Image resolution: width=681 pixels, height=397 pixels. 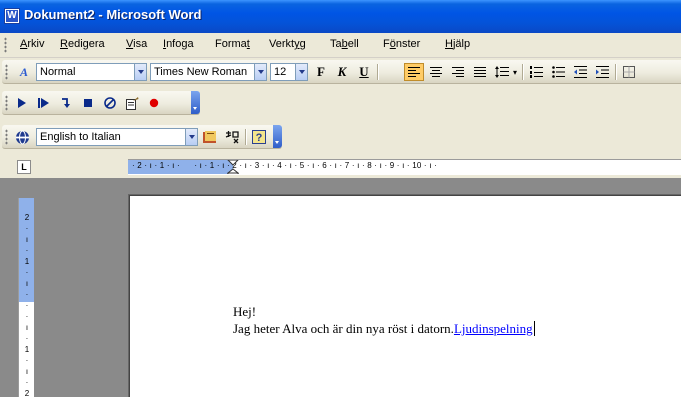 What do you see at coordinates (344, 44) in the screenshot?
I see `menu-tabell: Tabell` at bounding box center [344, 44].